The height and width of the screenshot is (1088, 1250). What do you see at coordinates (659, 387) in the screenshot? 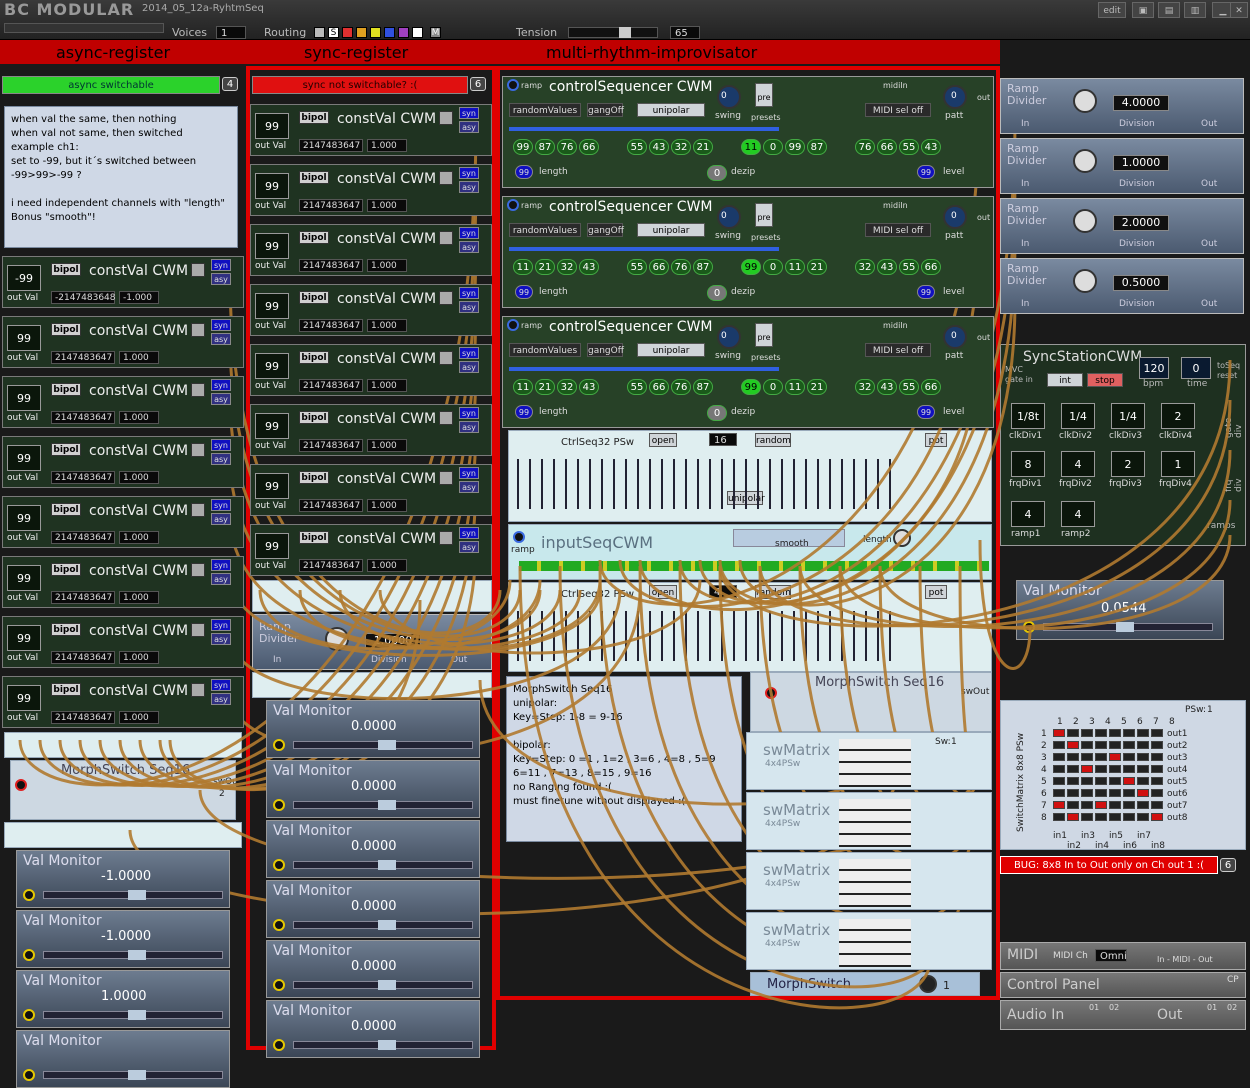
I see `seq-step-5: 66` at bounding box center [659, 387].